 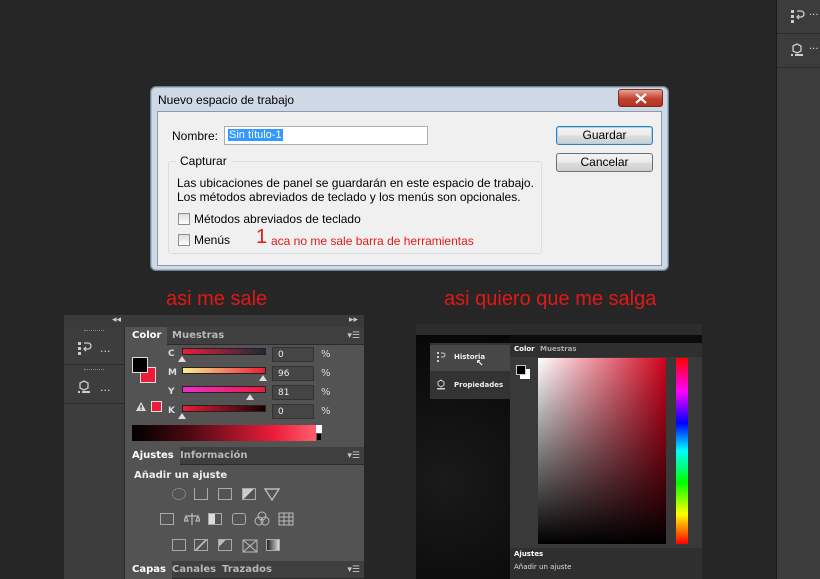 I want to click on slider-label: C, so click(x=171, y=354).